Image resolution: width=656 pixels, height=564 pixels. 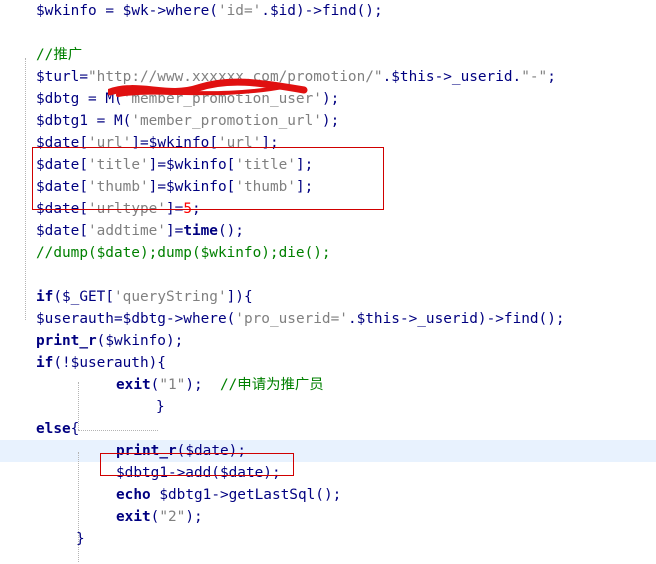 What do you see at coordinates (84, 297) in the screenshot?
I see `code-token: $_GET` at bounding box center [84, 297].